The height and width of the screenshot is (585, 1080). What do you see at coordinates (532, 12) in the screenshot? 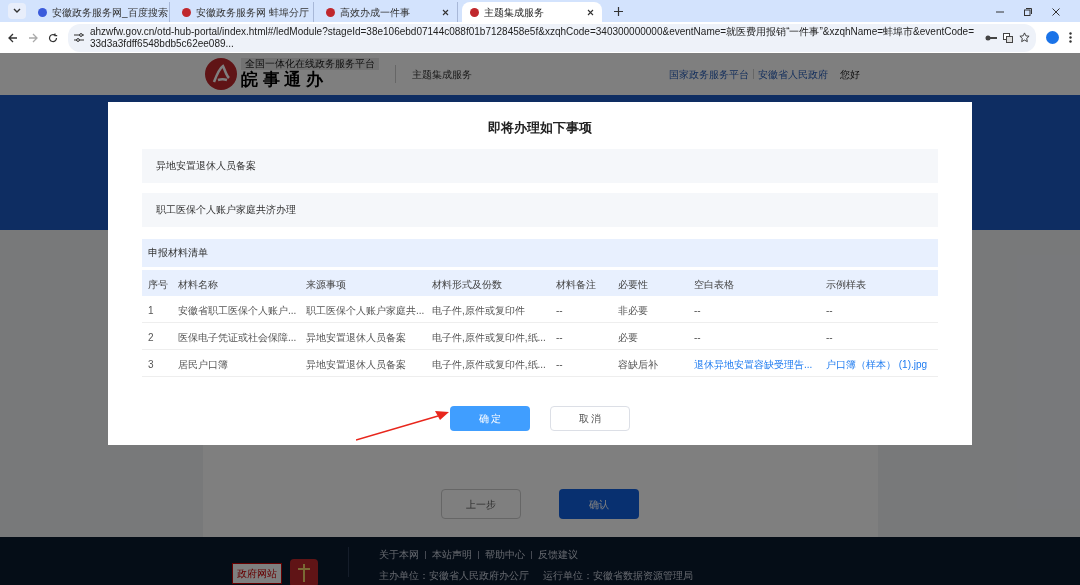
I see `browser-tab: 主题集成服务` at bounding box center [532, 12].